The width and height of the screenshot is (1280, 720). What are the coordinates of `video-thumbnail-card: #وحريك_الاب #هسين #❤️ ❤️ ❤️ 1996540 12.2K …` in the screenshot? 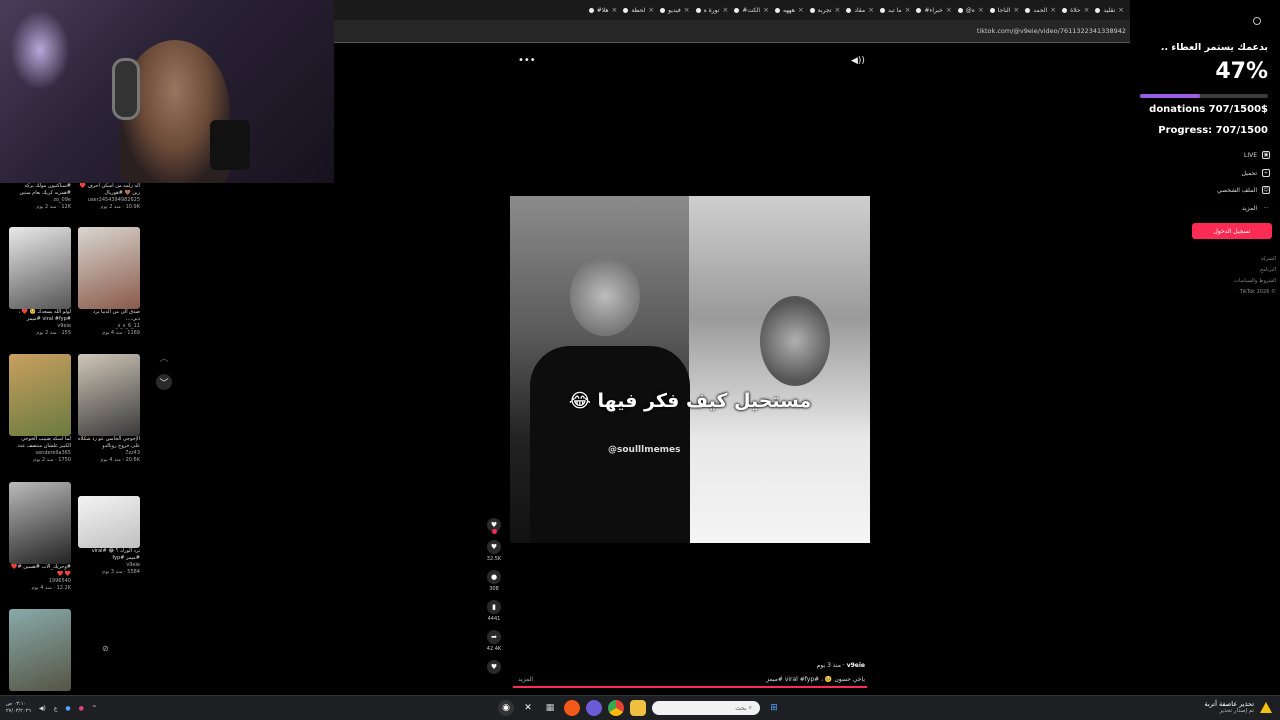 It's located at (40, 537).